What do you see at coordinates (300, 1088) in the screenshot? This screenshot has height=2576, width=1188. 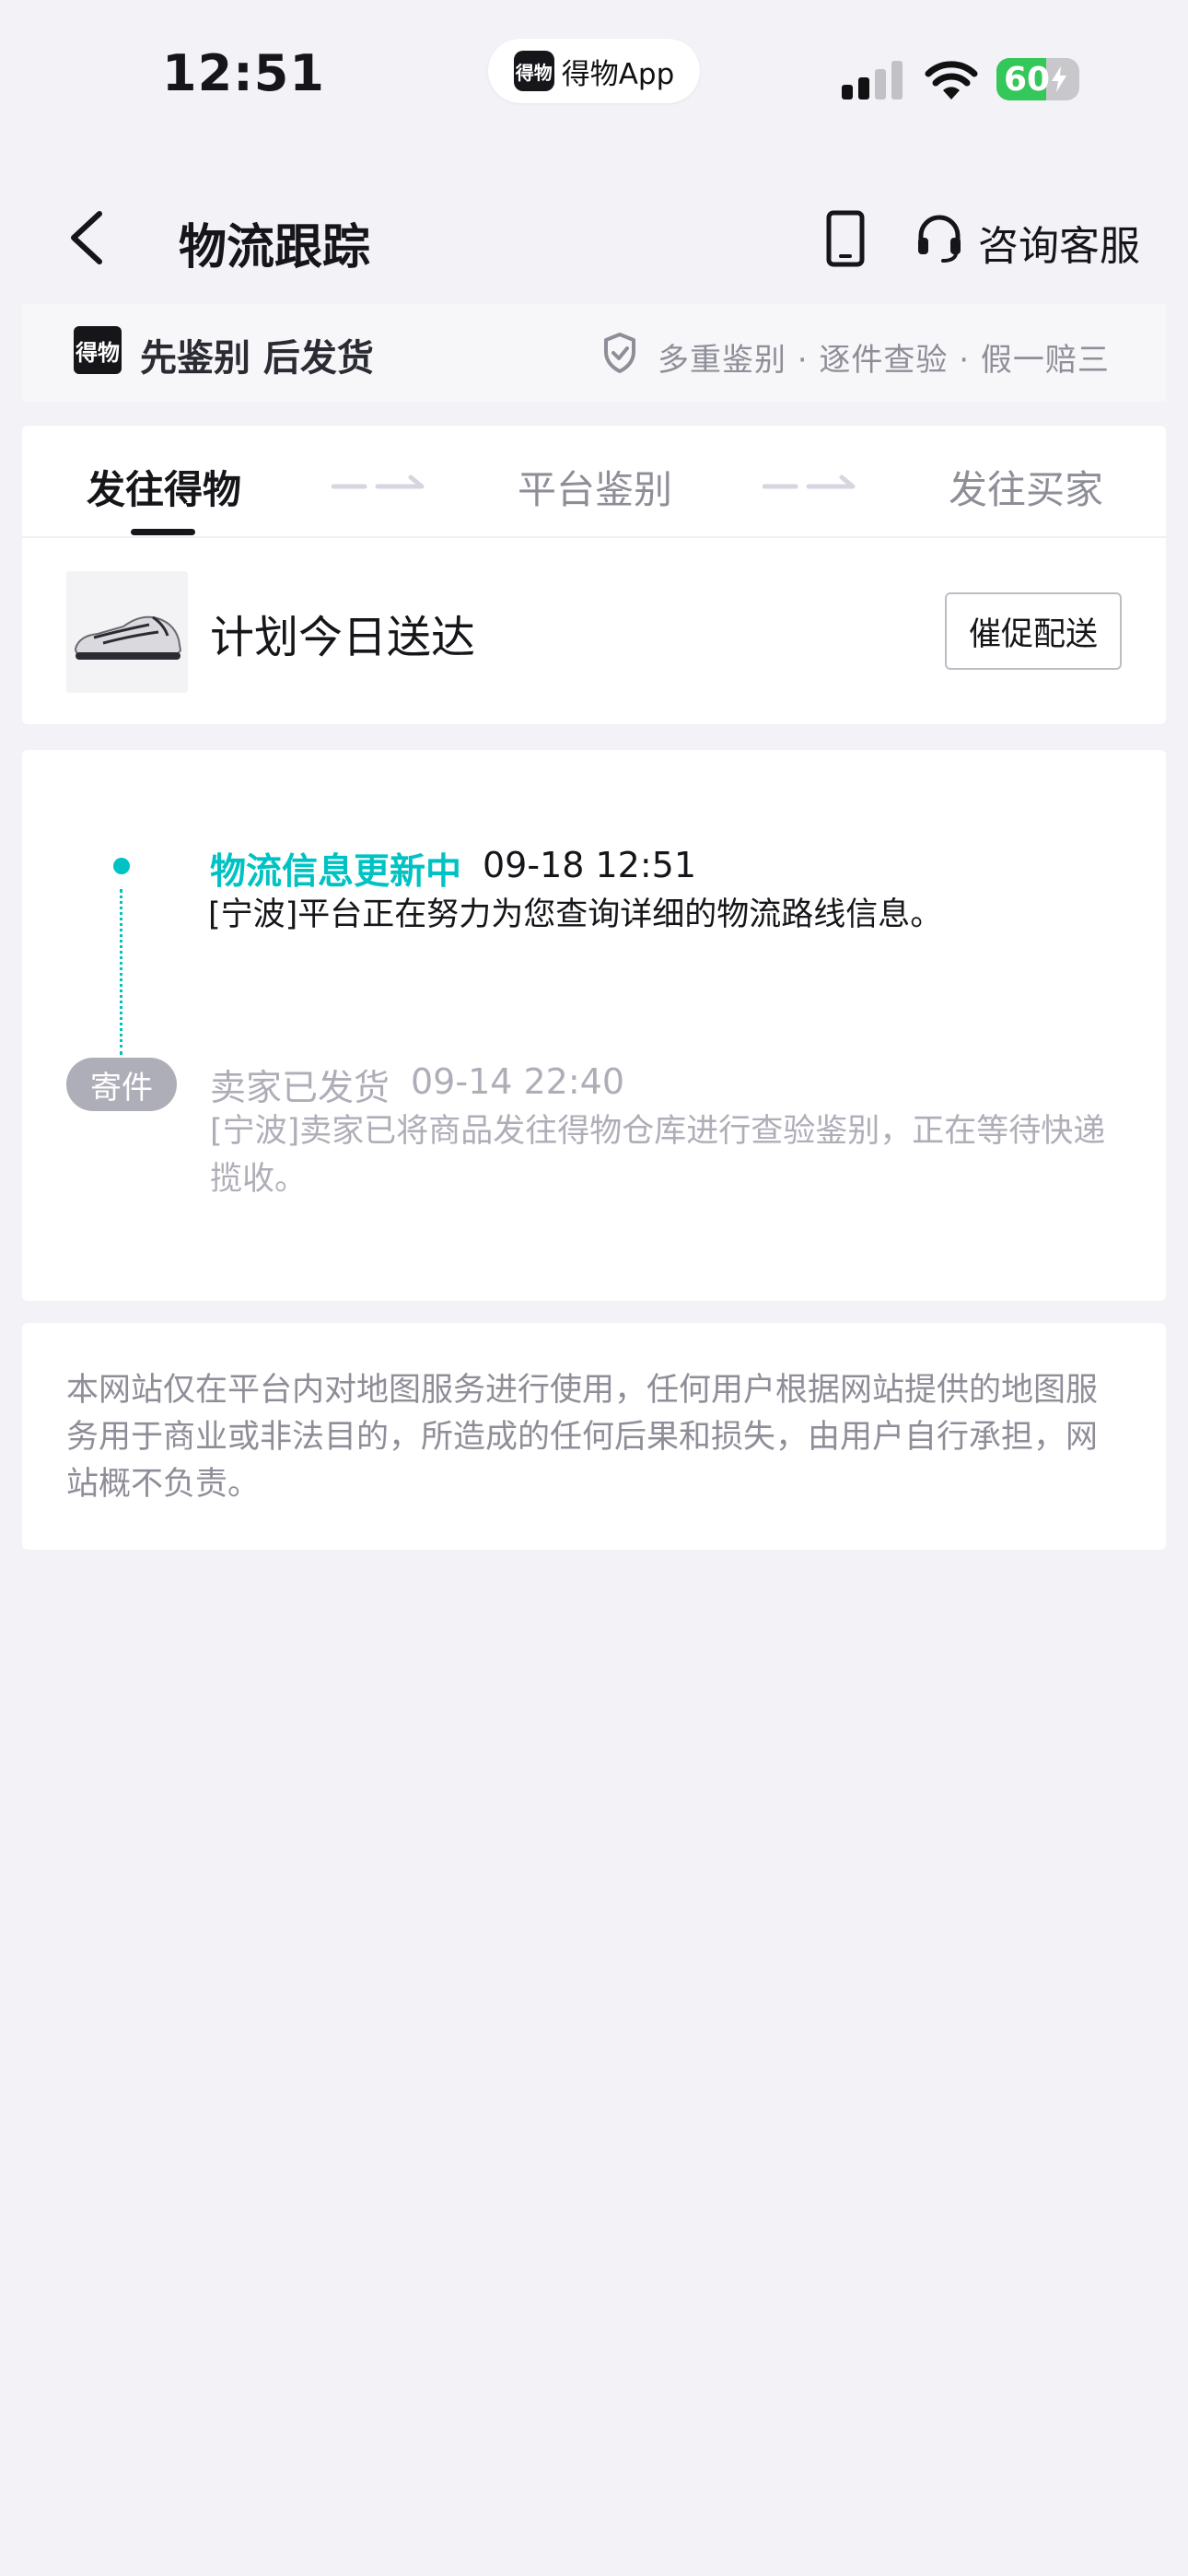 I see `timeline-status: 卖家已发货` at bounding box center [300, 1088].